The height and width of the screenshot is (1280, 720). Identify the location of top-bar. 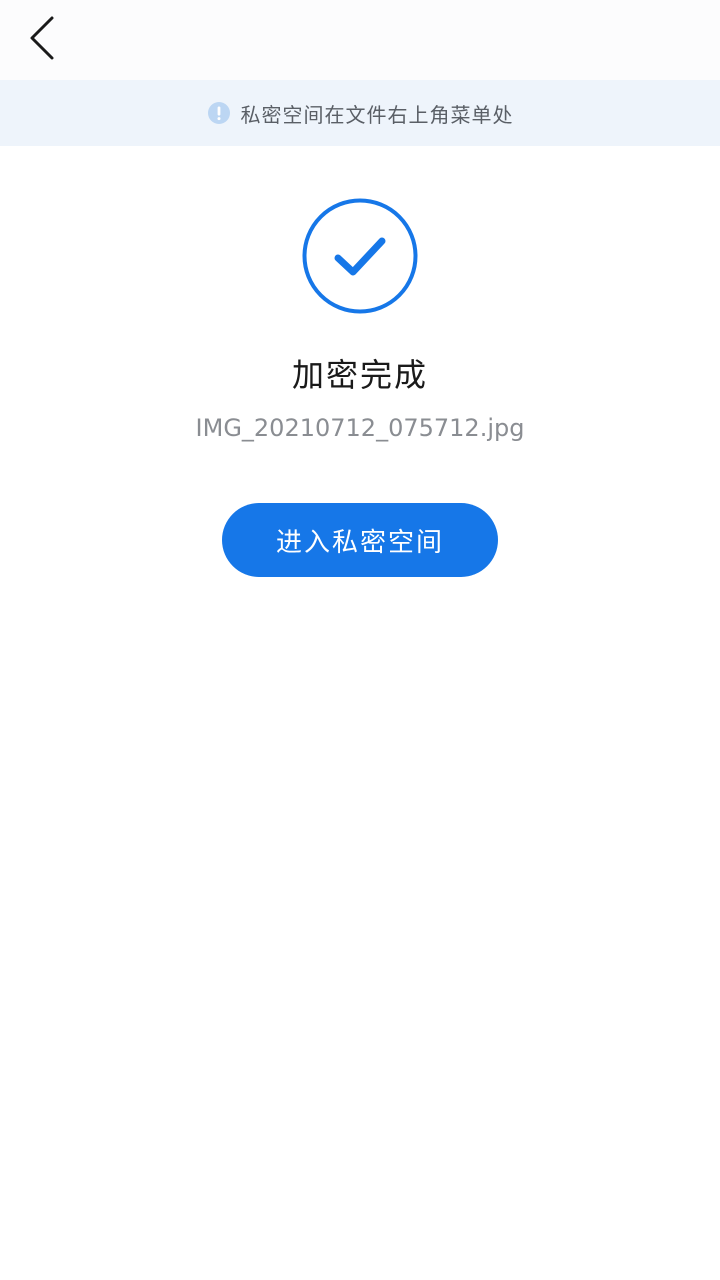
(360, 40).